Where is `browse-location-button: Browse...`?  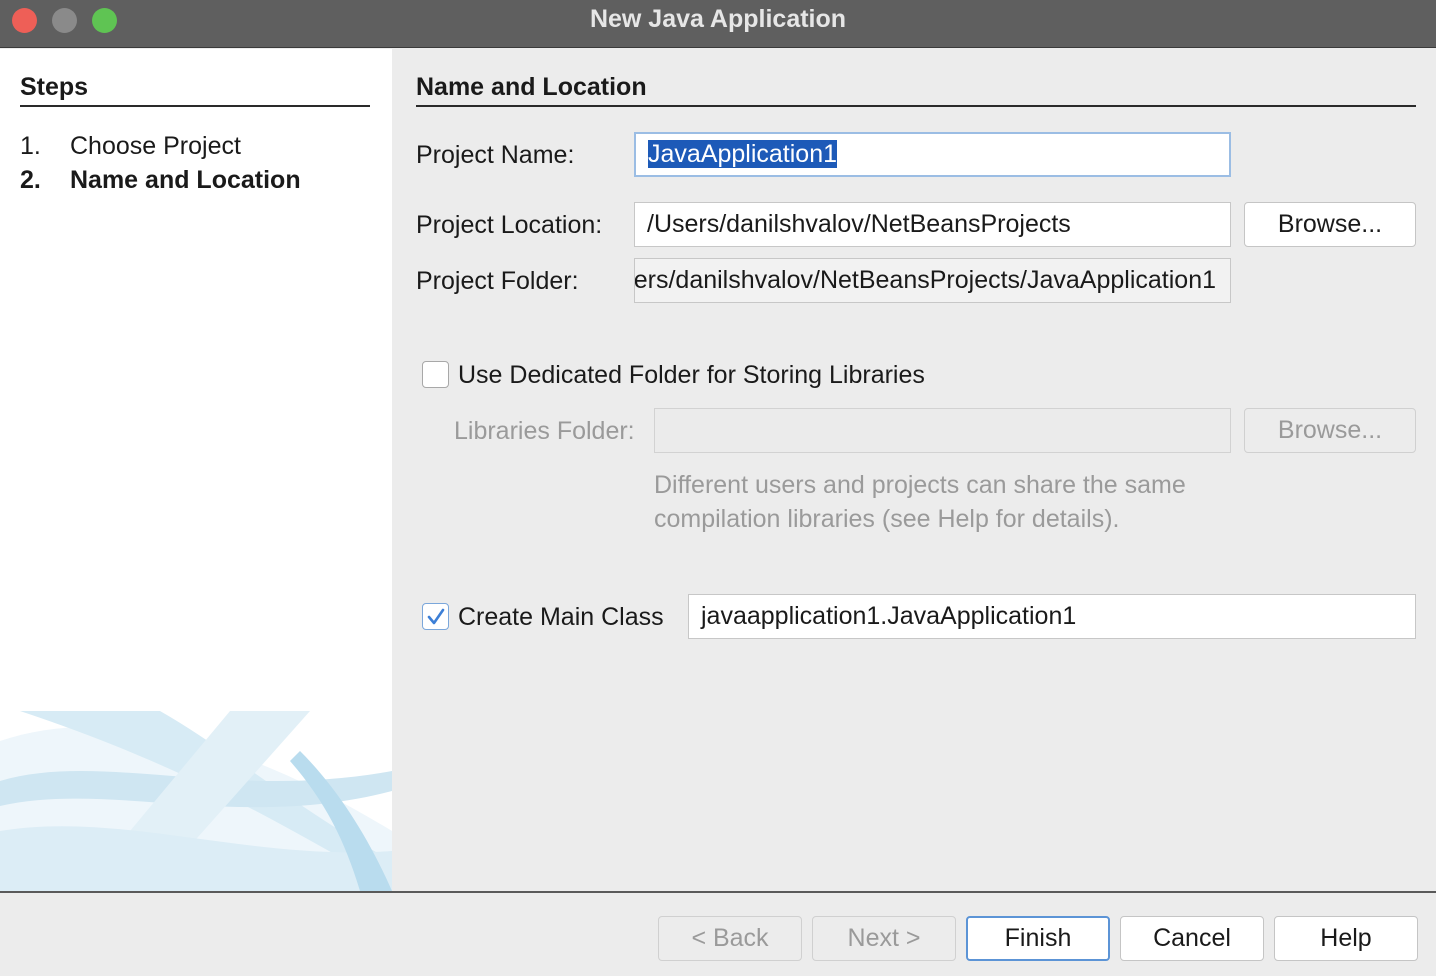 browse-location-button: Browse... is located at coordinates (1330, 224).